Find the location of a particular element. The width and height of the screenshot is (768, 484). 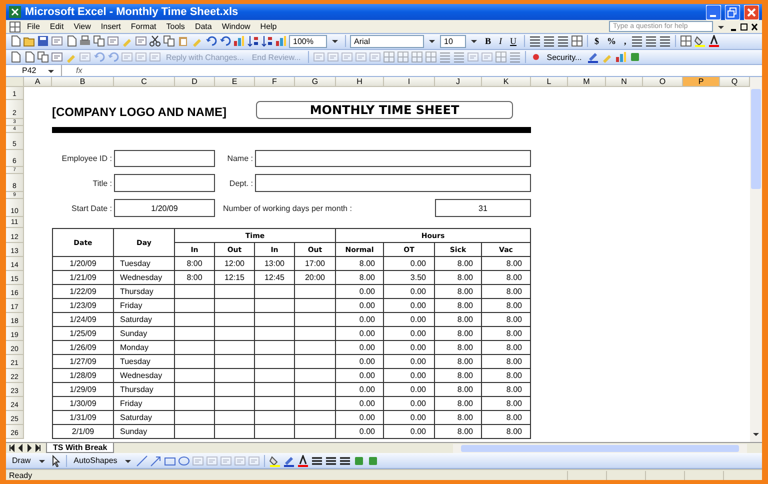

style-button: B is located at coordinates (488, 41).